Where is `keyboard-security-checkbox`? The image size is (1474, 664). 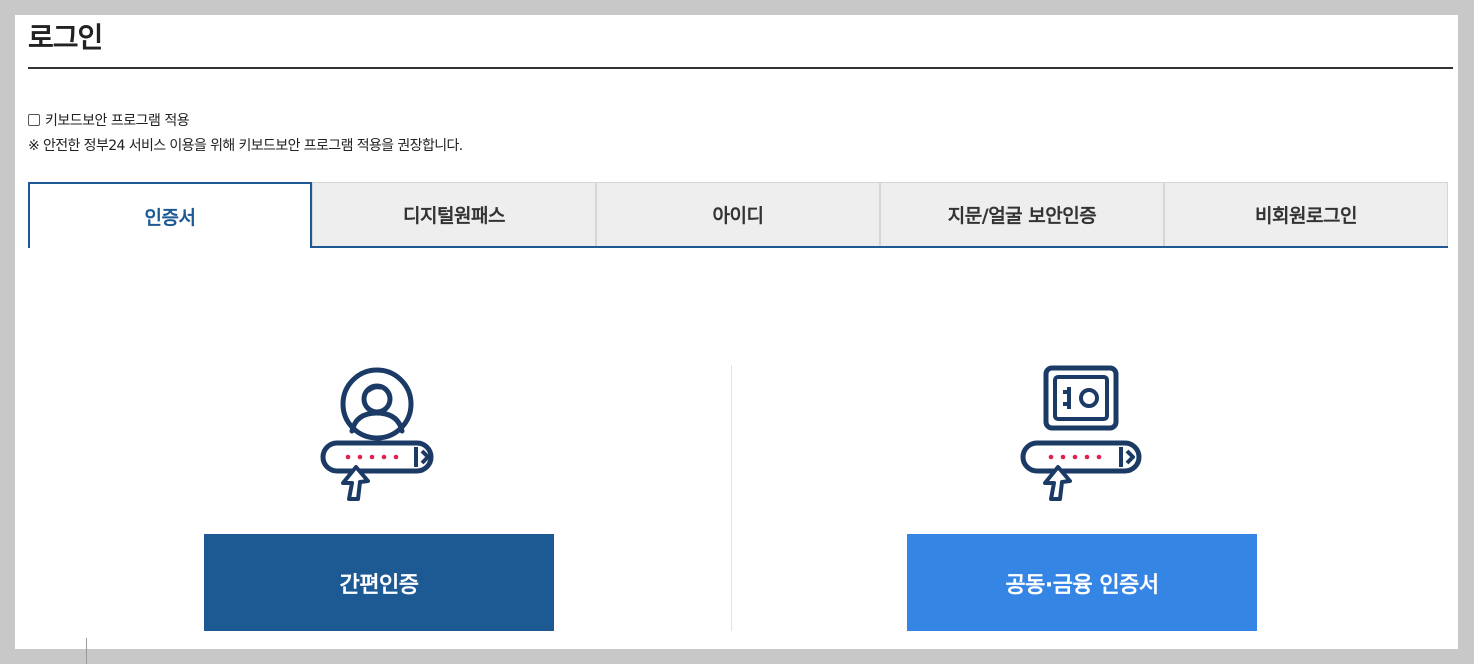 keyboard-security-checkbox is located at coordinates (34, 120).